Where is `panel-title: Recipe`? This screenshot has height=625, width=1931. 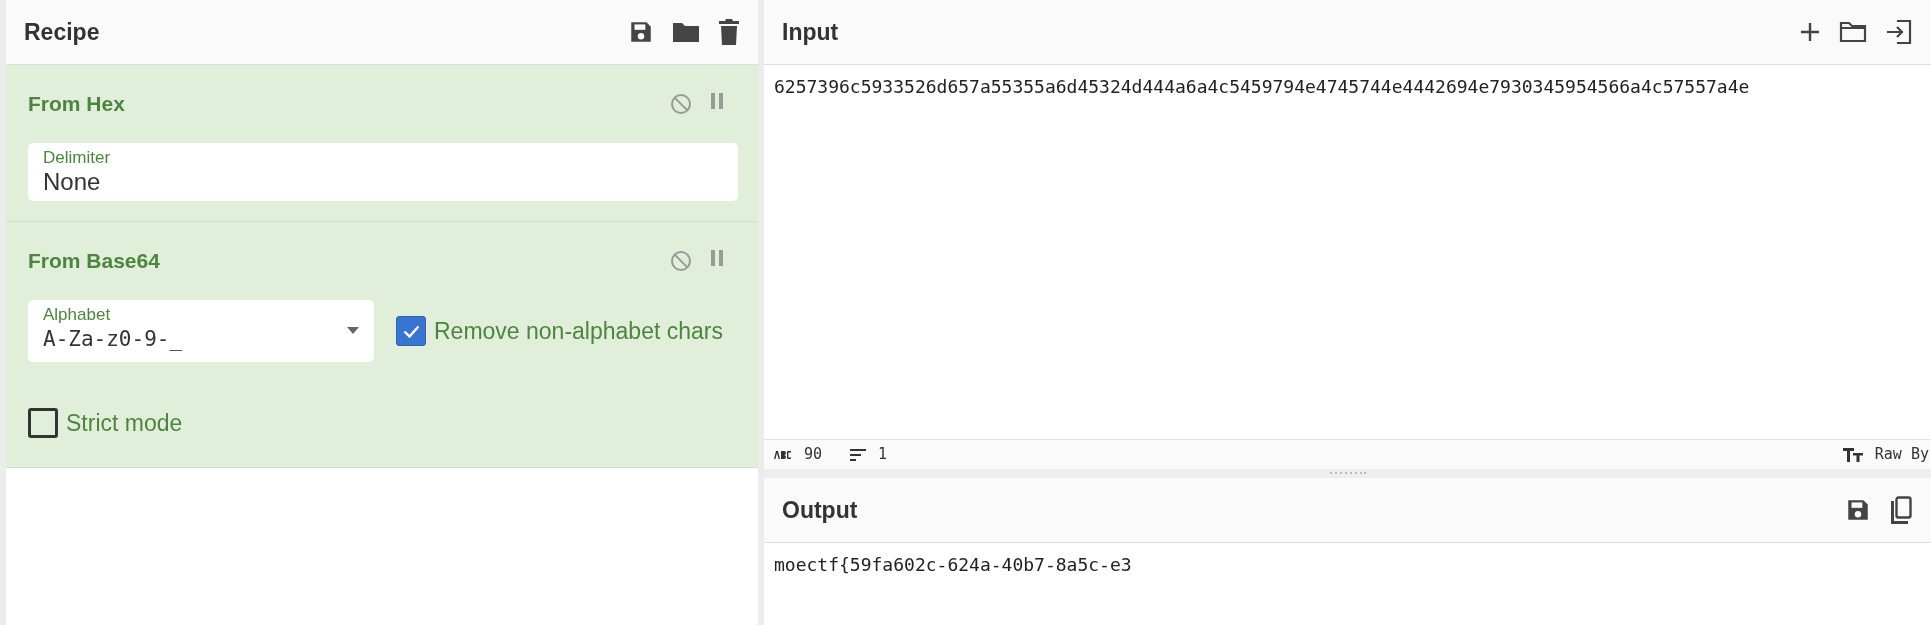 panel-title: Recipe is located at coordinates (62, 32).